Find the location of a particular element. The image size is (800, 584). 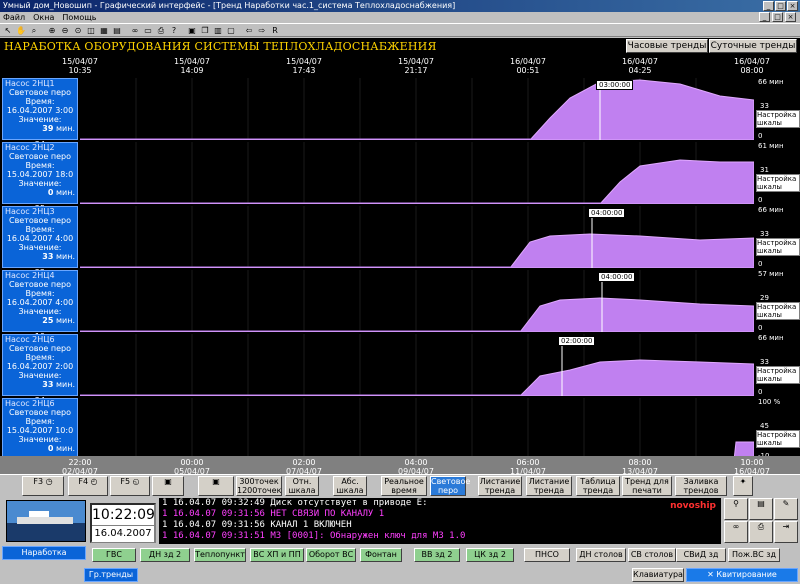

zoom-window-icon: ◫ is located at coordinates (91, 30).